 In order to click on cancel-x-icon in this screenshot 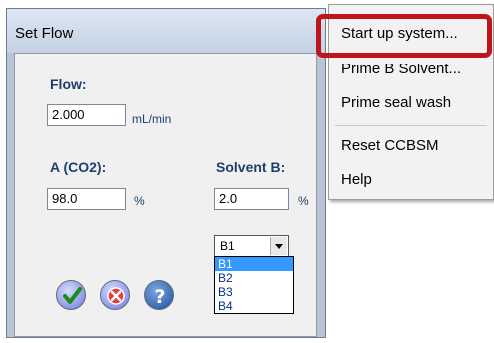, I will do `click(116, 296)`.